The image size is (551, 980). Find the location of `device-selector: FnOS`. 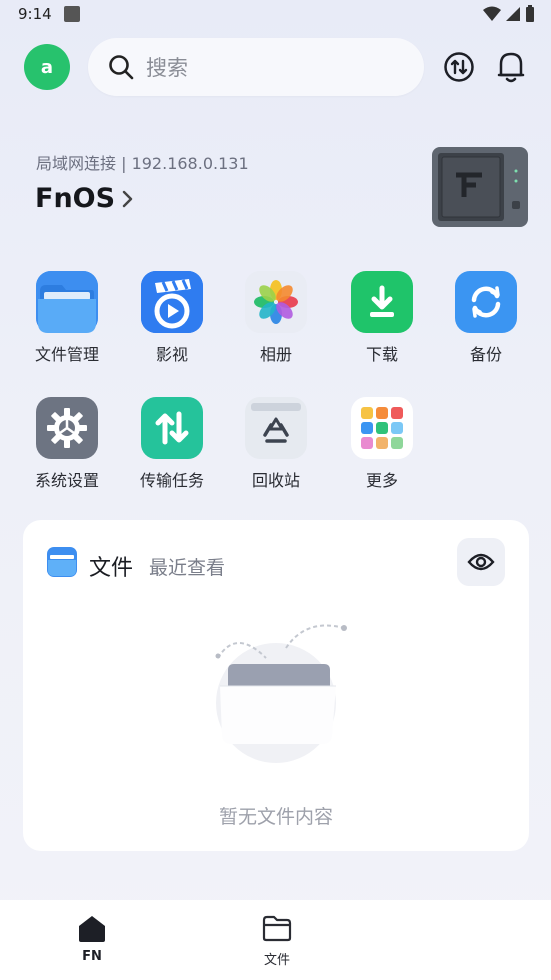

device-selector: FnOS is located at coordinates (85, 198).